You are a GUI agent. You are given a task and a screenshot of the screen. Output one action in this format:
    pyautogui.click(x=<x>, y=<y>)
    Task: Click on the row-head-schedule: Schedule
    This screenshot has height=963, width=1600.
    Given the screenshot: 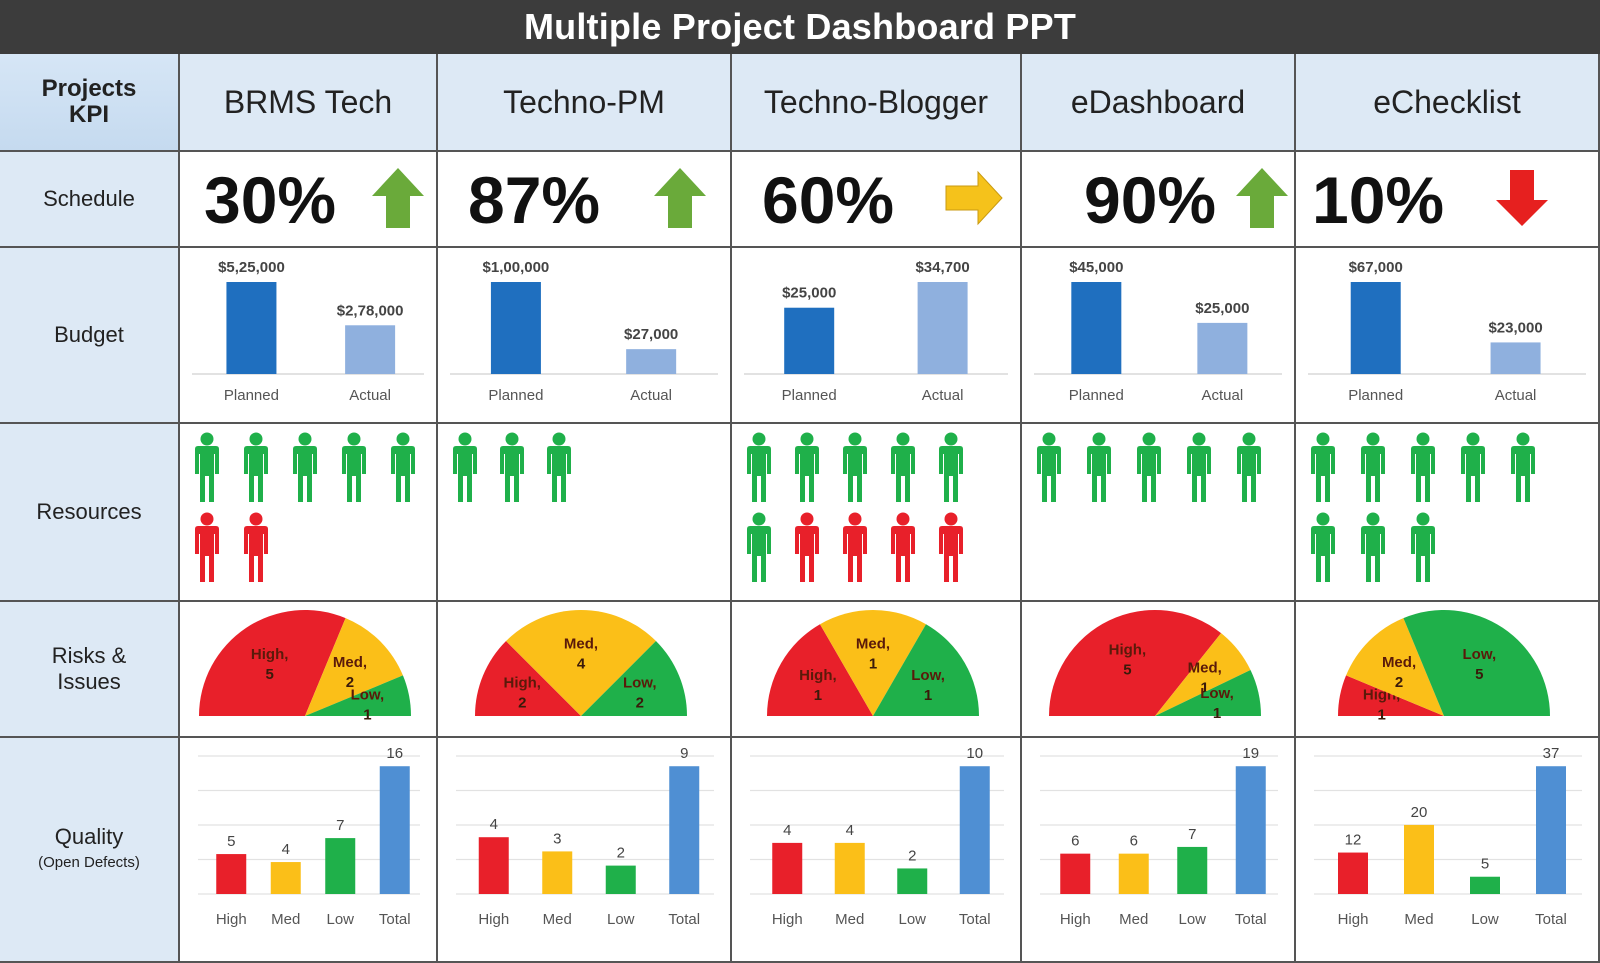 What is the action you would take?
    pyautogui.click(x=90, y=200)
    